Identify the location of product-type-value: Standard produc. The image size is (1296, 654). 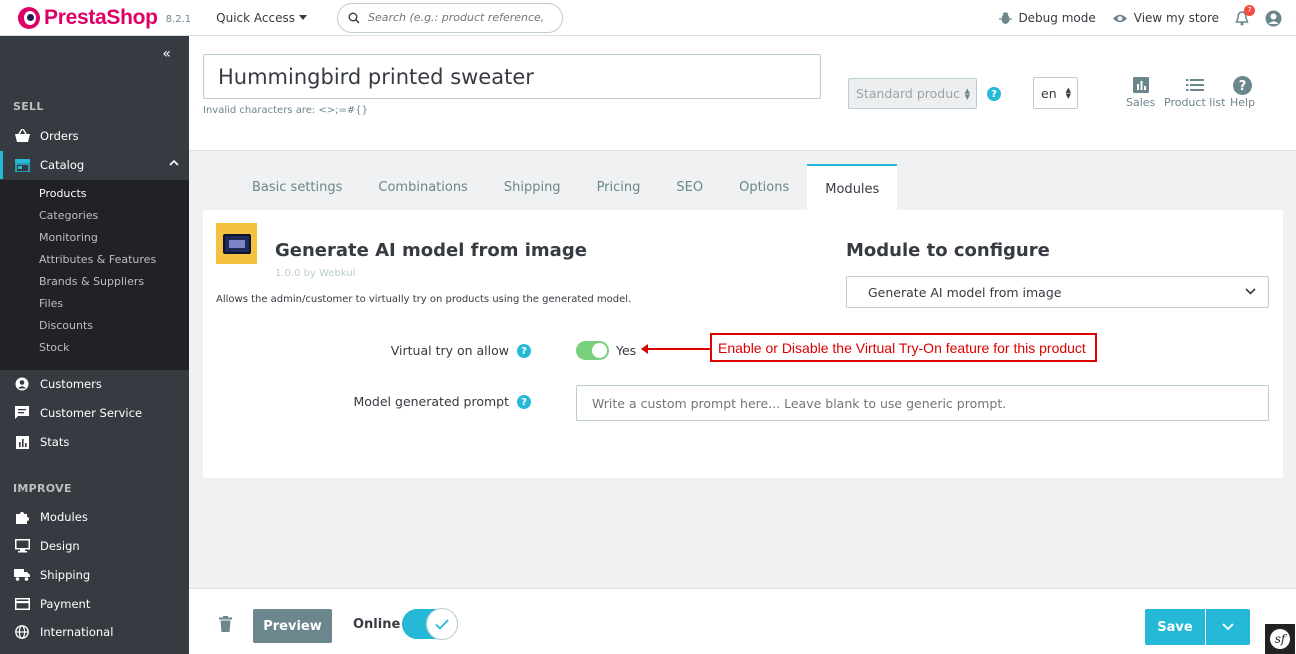
(908, 93).